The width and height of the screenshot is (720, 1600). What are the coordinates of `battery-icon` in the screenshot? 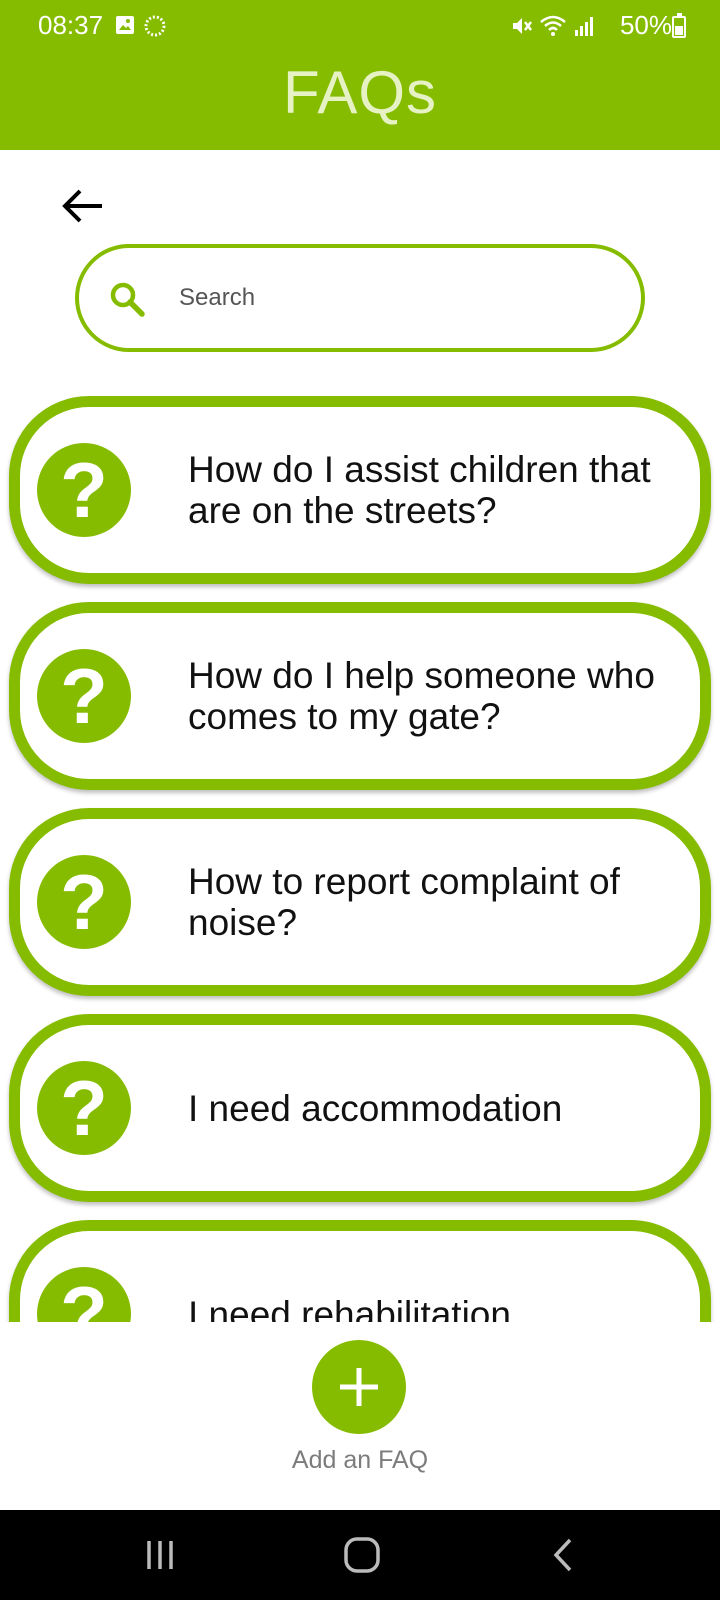 It's located at (679, 25).